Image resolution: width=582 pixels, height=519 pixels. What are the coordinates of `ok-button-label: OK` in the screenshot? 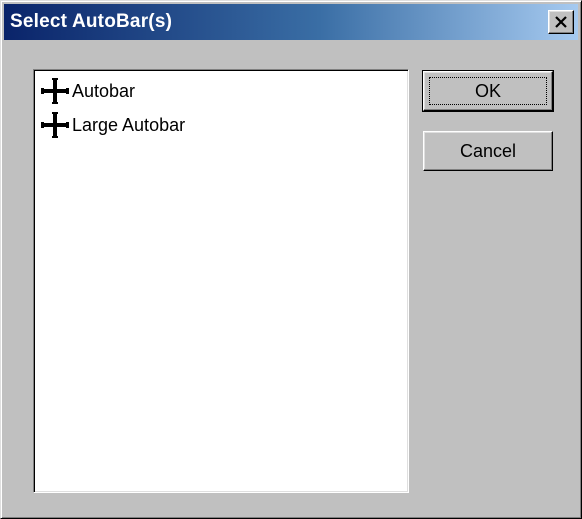 It's located at (487, 90).